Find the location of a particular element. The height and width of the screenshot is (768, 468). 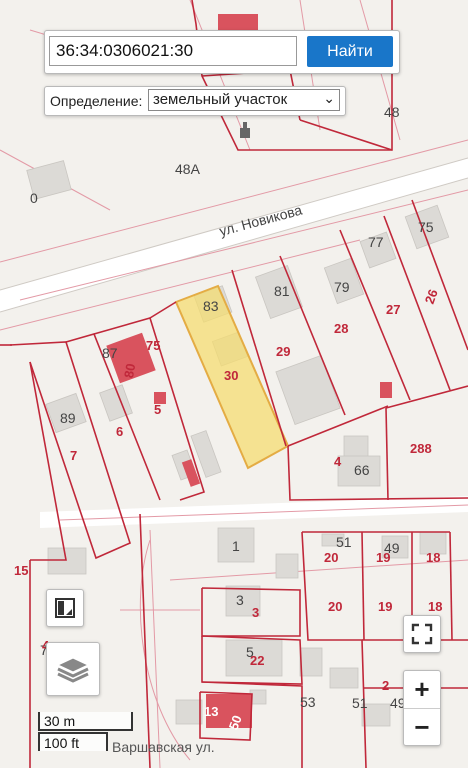

scale-bar: 30 m 100 ft is located at coordinates (87, 733).